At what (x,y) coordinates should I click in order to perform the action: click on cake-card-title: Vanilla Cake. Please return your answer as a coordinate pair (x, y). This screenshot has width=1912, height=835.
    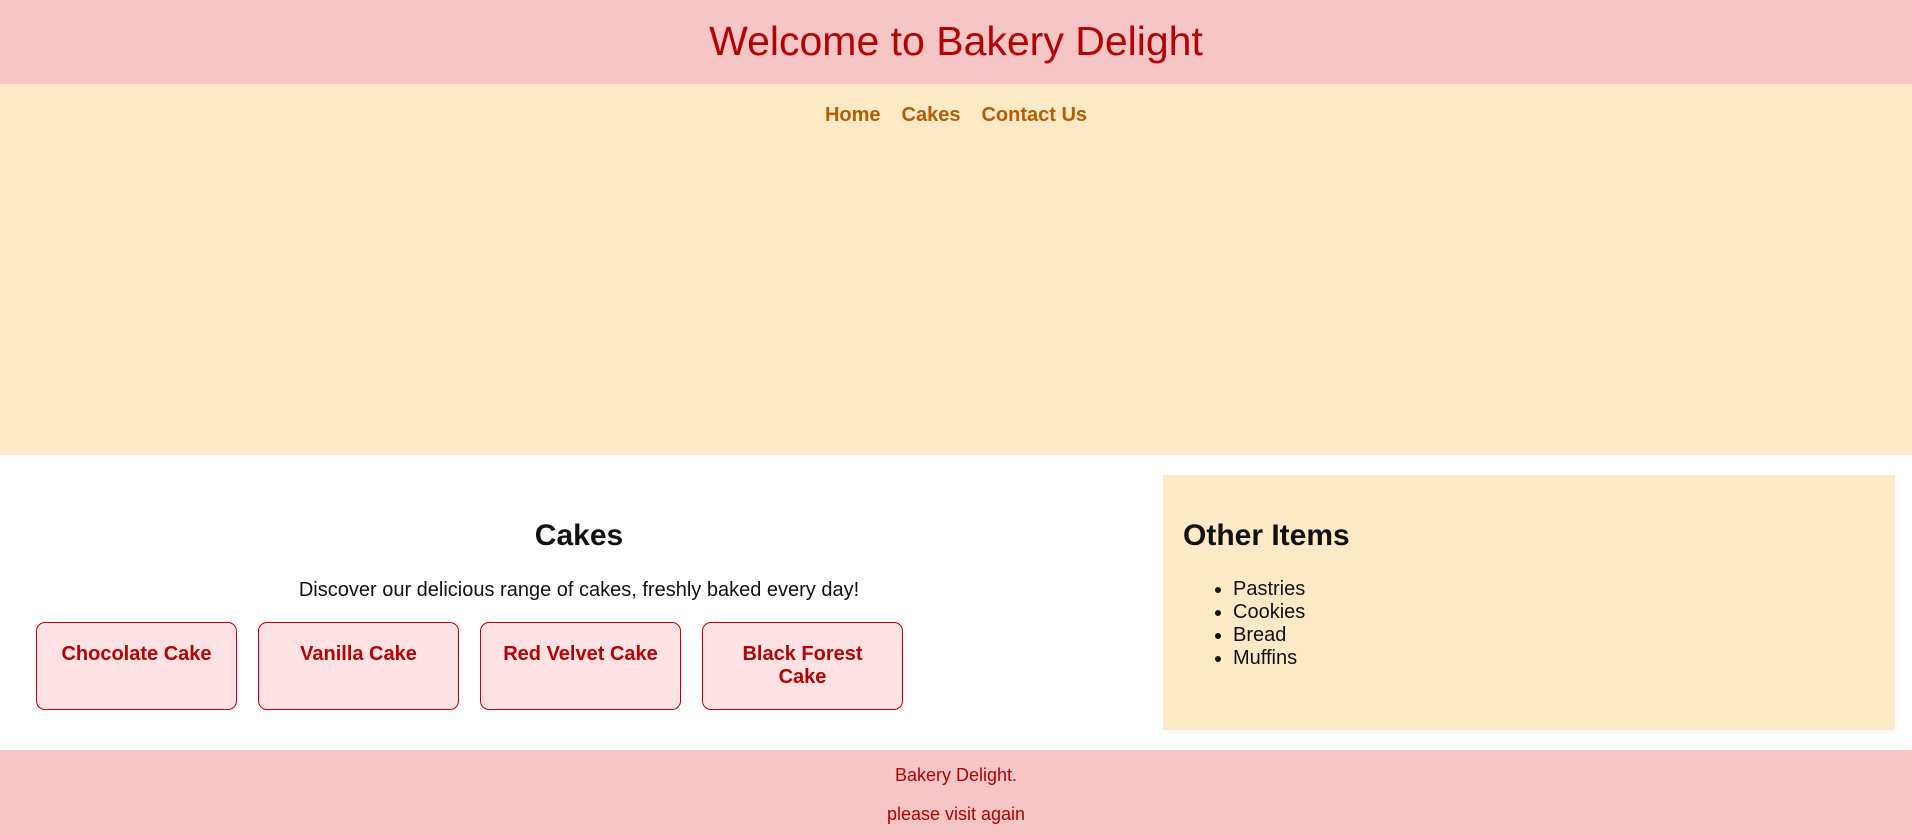
    Looking at the image, I should click on (358, 654).